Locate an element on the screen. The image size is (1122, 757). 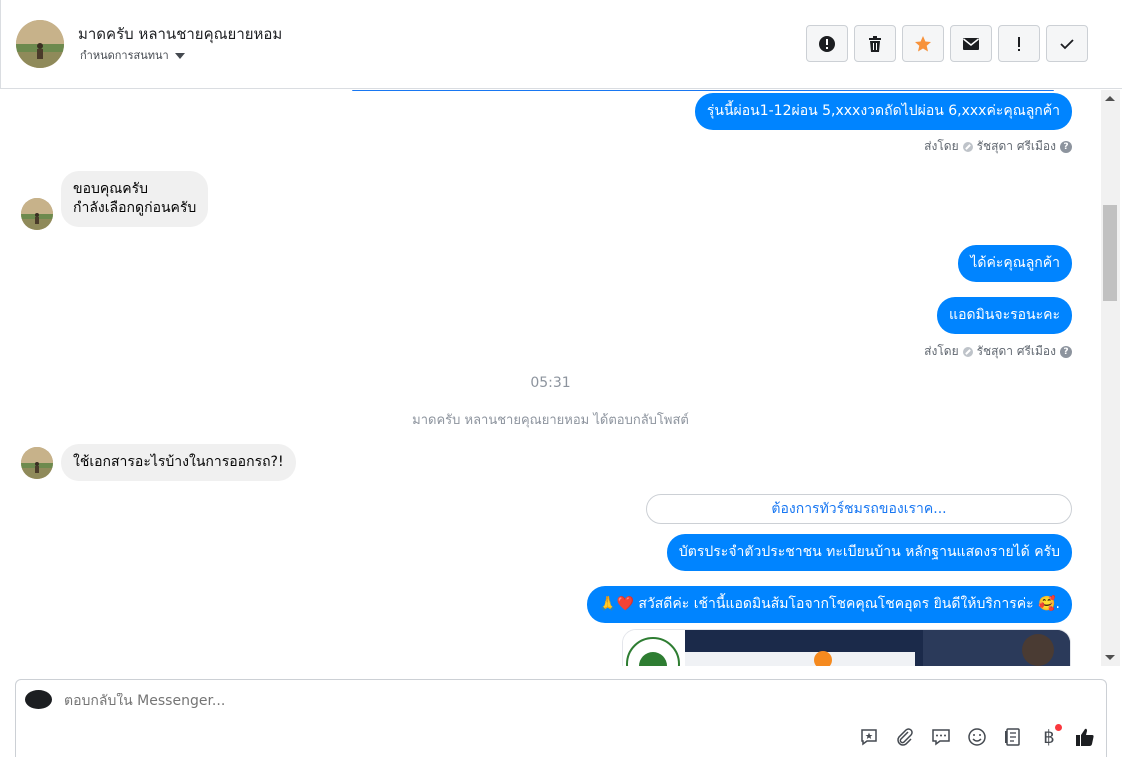
conversation-header: มาดครับ หลานชายคุณยายหอม กำหนดการสนทนา is located at coordinates (561, 44).